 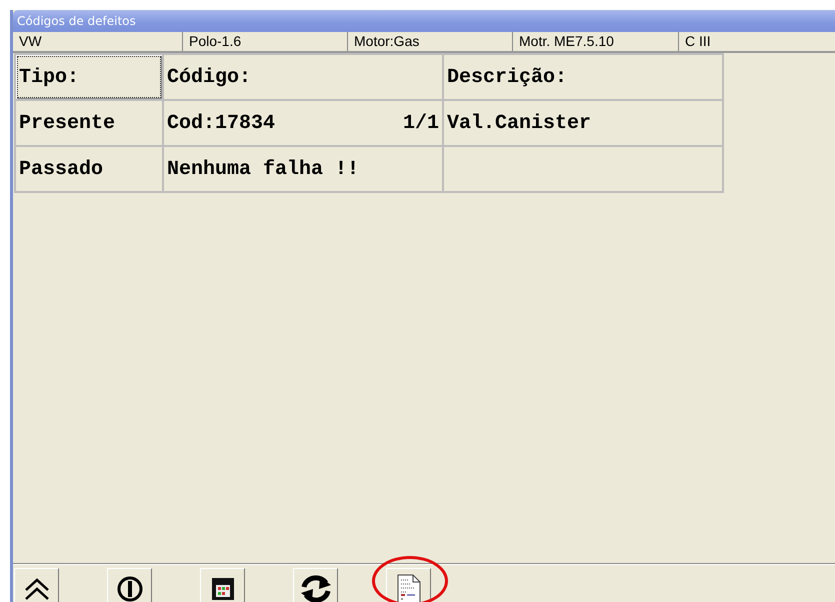 I want to click on table-cell: Descrição:, so click(x=583, y=77).